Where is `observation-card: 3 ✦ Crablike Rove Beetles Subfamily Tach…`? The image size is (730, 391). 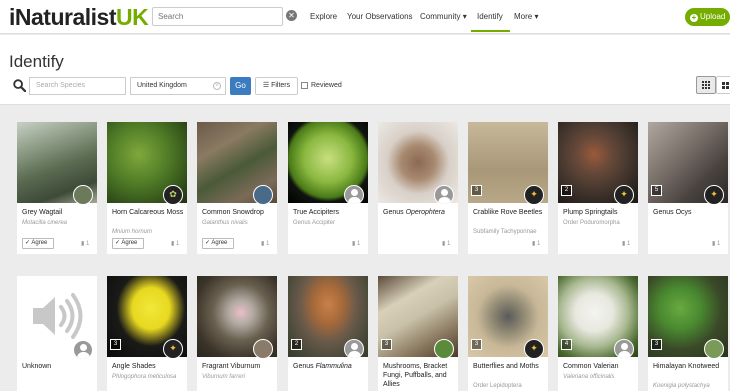
observation-card: 3 ✦ Crablike Rove Beetles Subfamily Tach… is located at coordinates (508, 188).